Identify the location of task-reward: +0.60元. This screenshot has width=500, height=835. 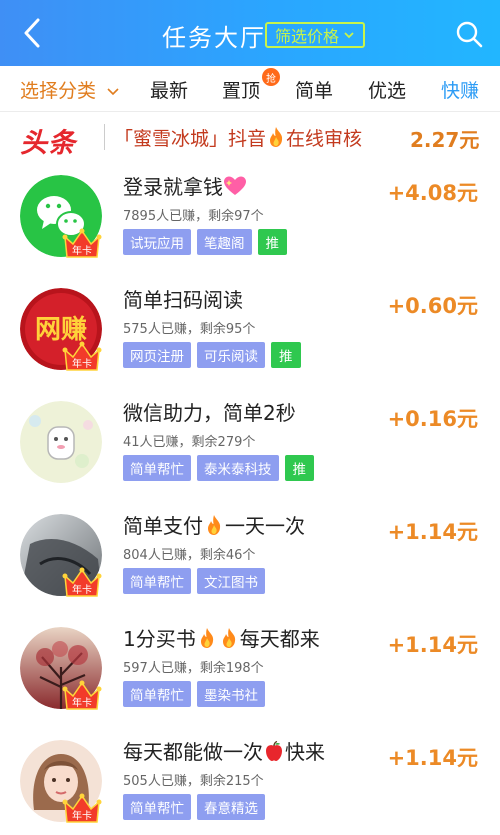
(432, 306).